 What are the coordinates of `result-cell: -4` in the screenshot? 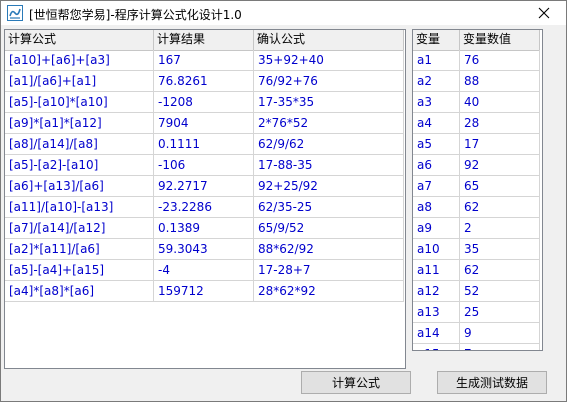 It's located at (204, 270).